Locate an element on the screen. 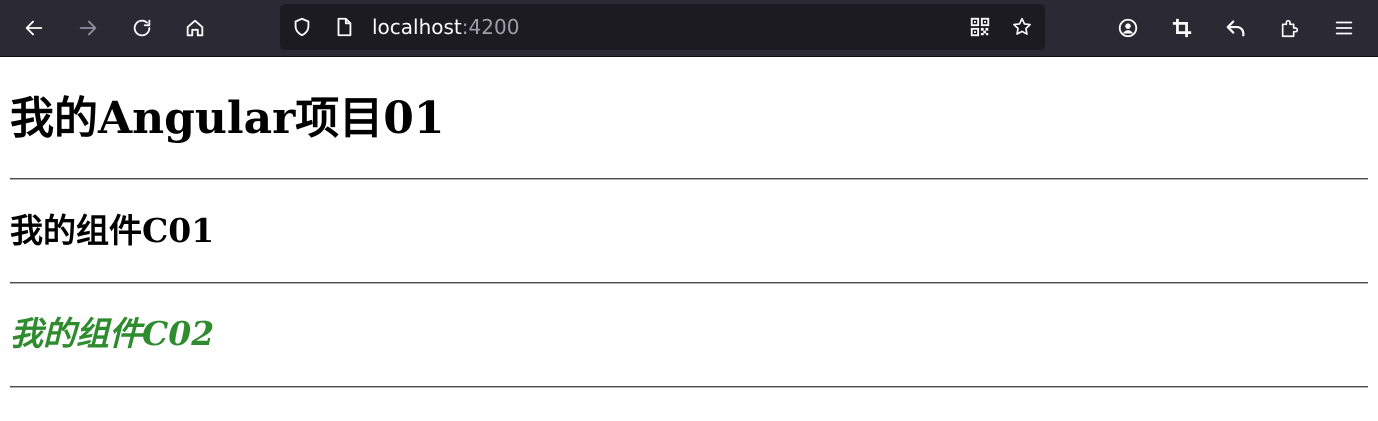 The image size is (1378, 421). app-menu-button is located at coordinates (1344, 28).